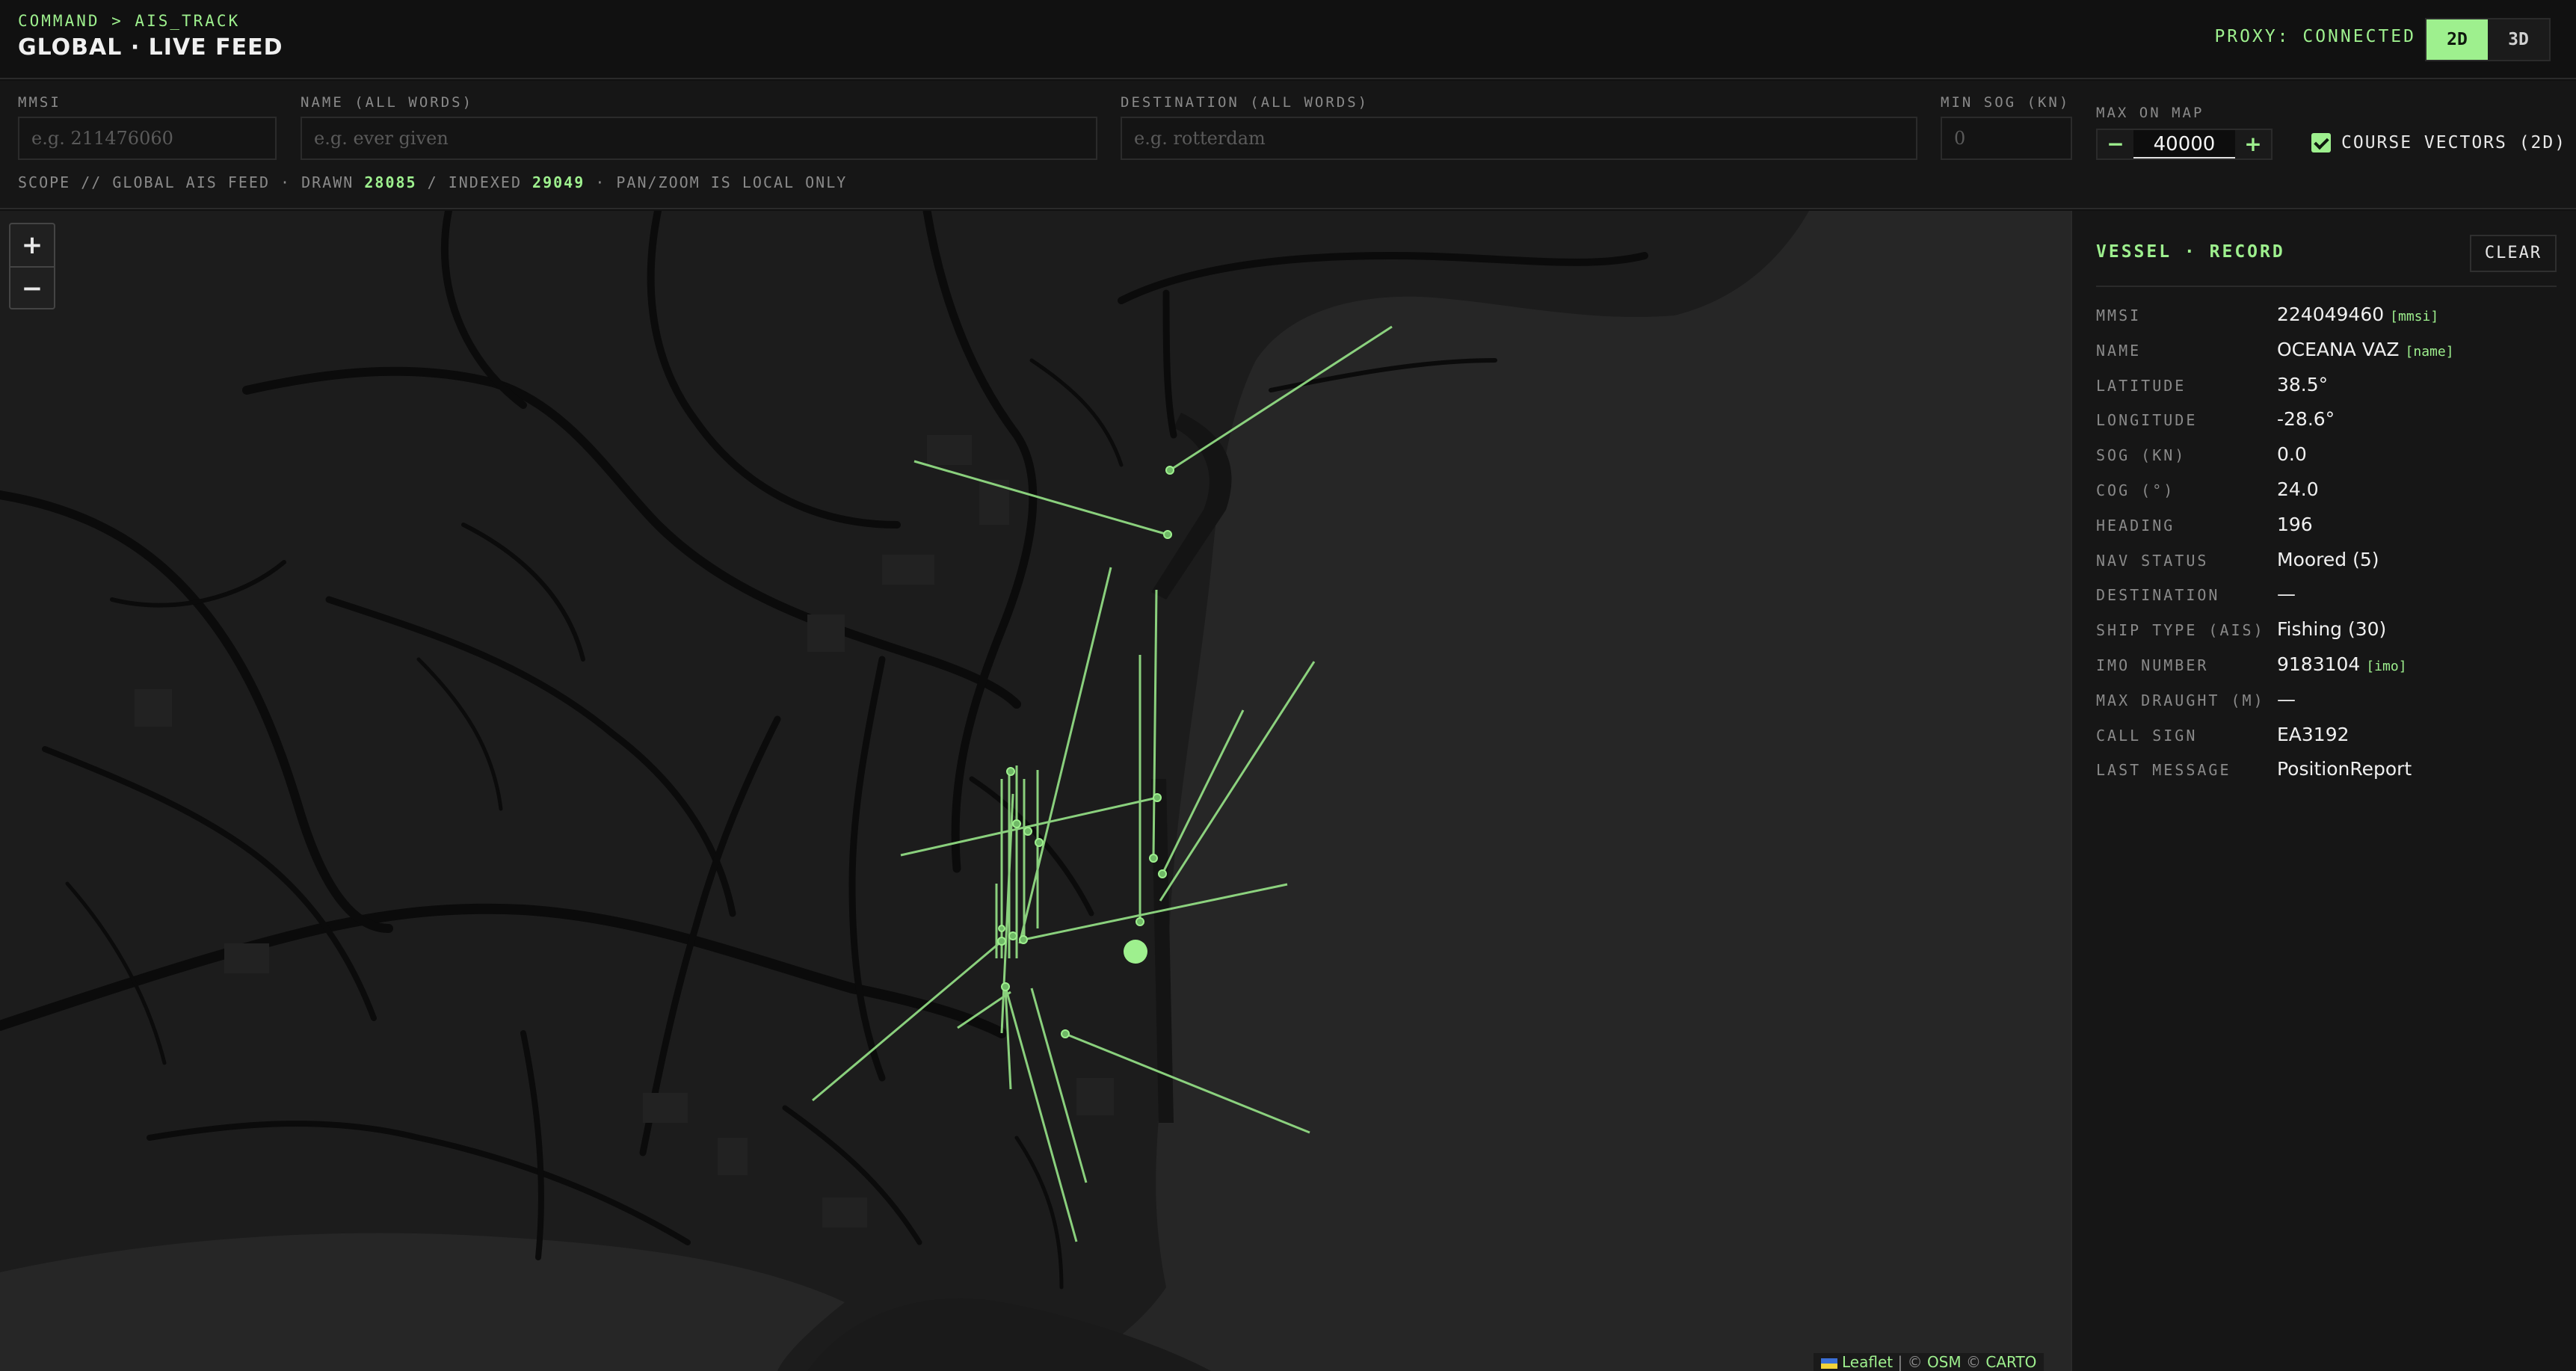 The height and width of the screenshot is (1371, 2576). I want to click on record-row-call-sign: CALL SIGN EA3192, so click(2326, 743).